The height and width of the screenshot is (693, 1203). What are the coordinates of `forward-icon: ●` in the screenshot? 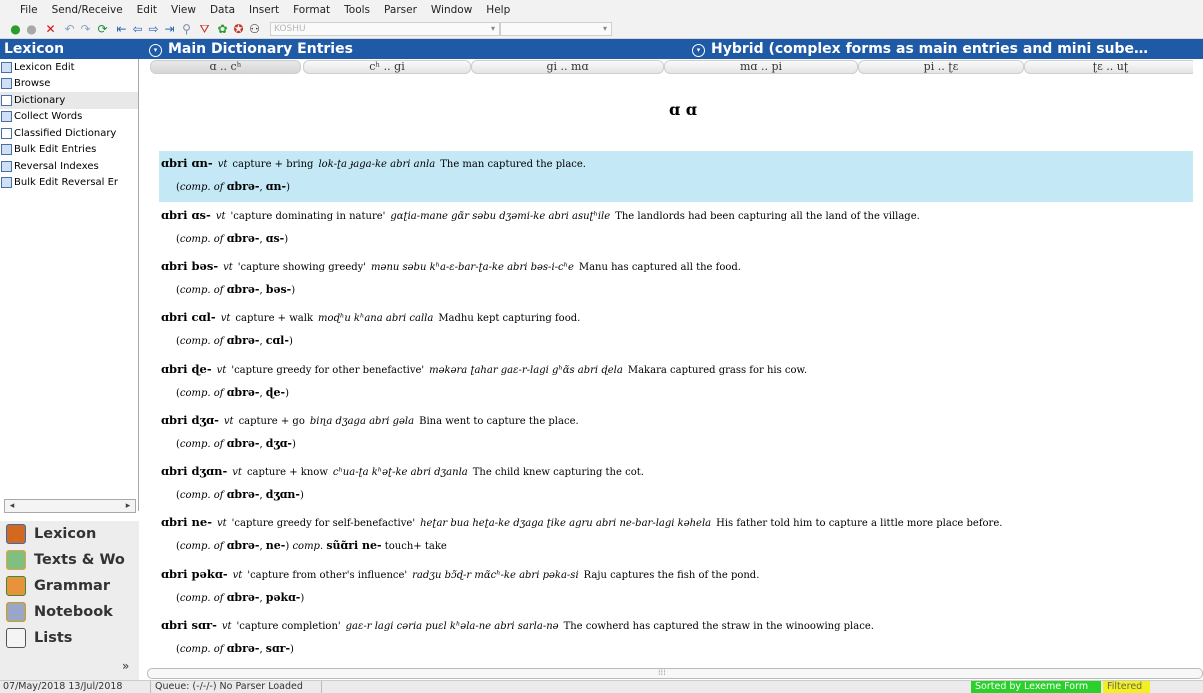 It's located at (31, 29).